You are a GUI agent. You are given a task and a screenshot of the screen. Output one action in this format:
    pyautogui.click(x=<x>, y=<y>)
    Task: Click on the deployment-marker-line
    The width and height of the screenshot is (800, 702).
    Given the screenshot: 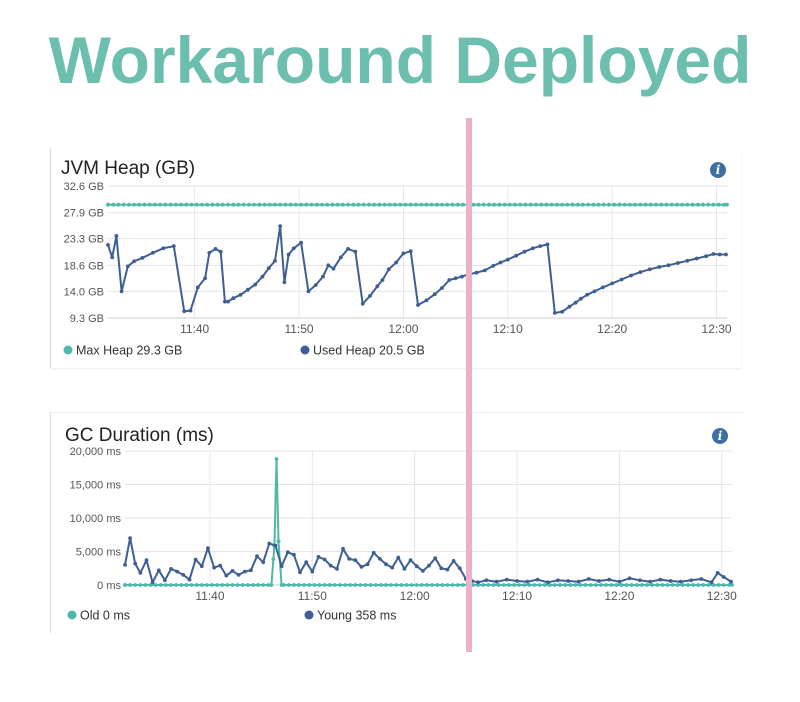 What is the action you would take?
    pyautogui.click(x=469, y=385)
    